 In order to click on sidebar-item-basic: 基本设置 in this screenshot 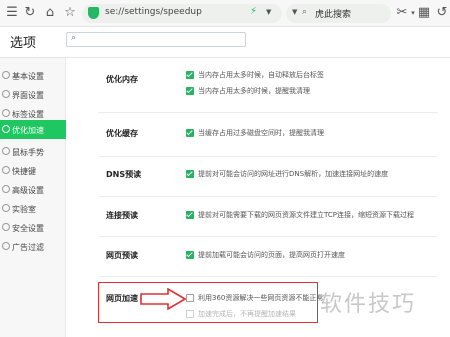, I will do `click(33, 75)`.